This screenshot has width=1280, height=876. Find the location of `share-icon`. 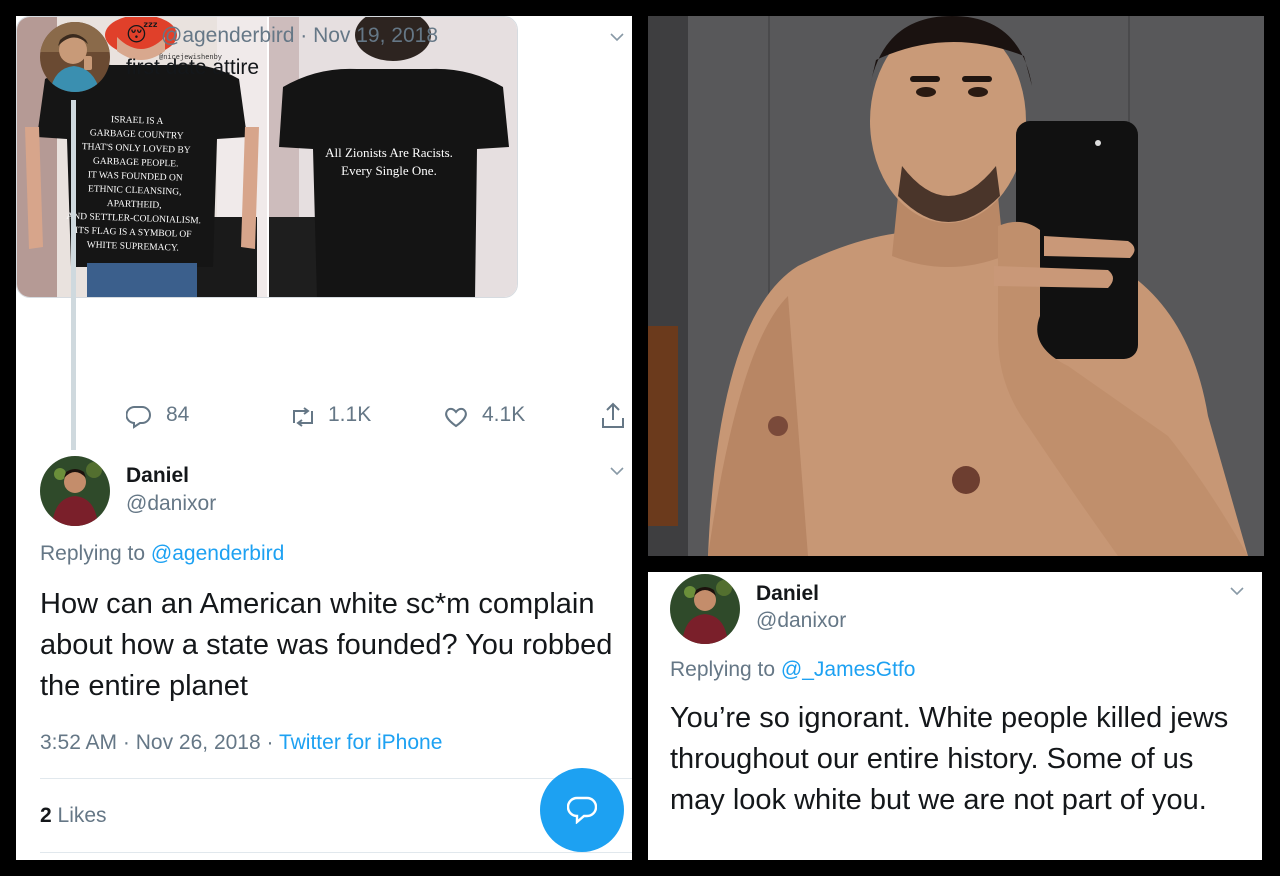

share-icon is located at coordinates (613, 416).